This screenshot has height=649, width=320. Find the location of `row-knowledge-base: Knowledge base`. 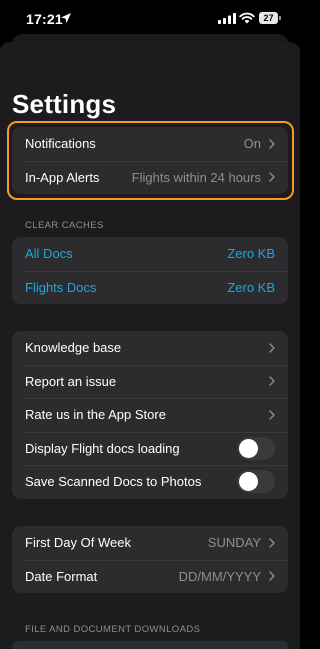

row-knowledge-base: Knowledge base is located at coordinates (150, 348).